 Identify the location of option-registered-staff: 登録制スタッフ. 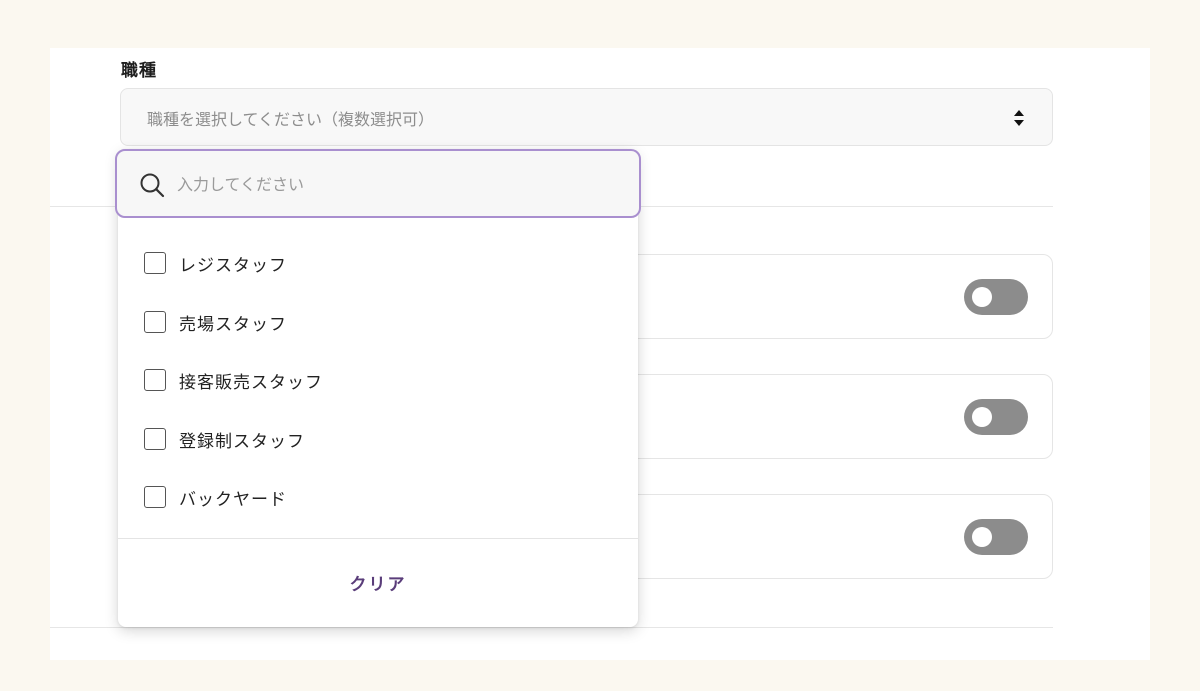
(379, 439).